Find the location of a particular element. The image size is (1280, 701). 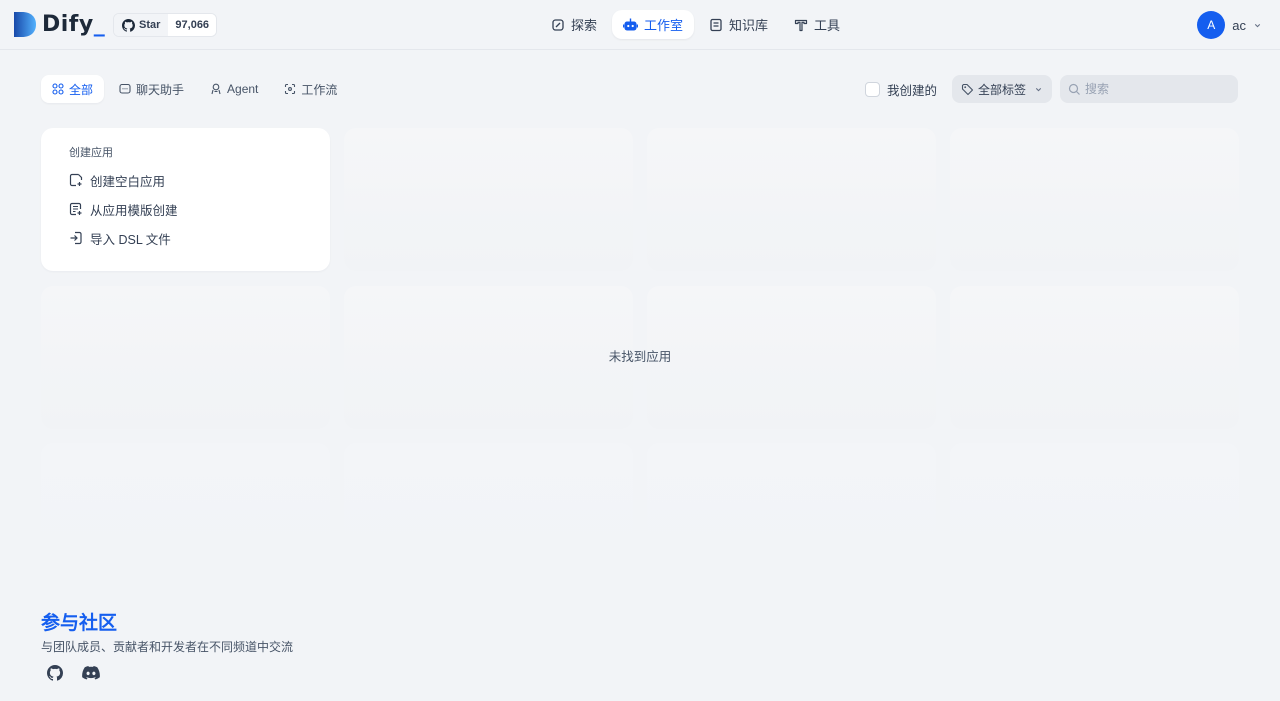

dify-logo: Dify_ is located at coordinates (59, 24).